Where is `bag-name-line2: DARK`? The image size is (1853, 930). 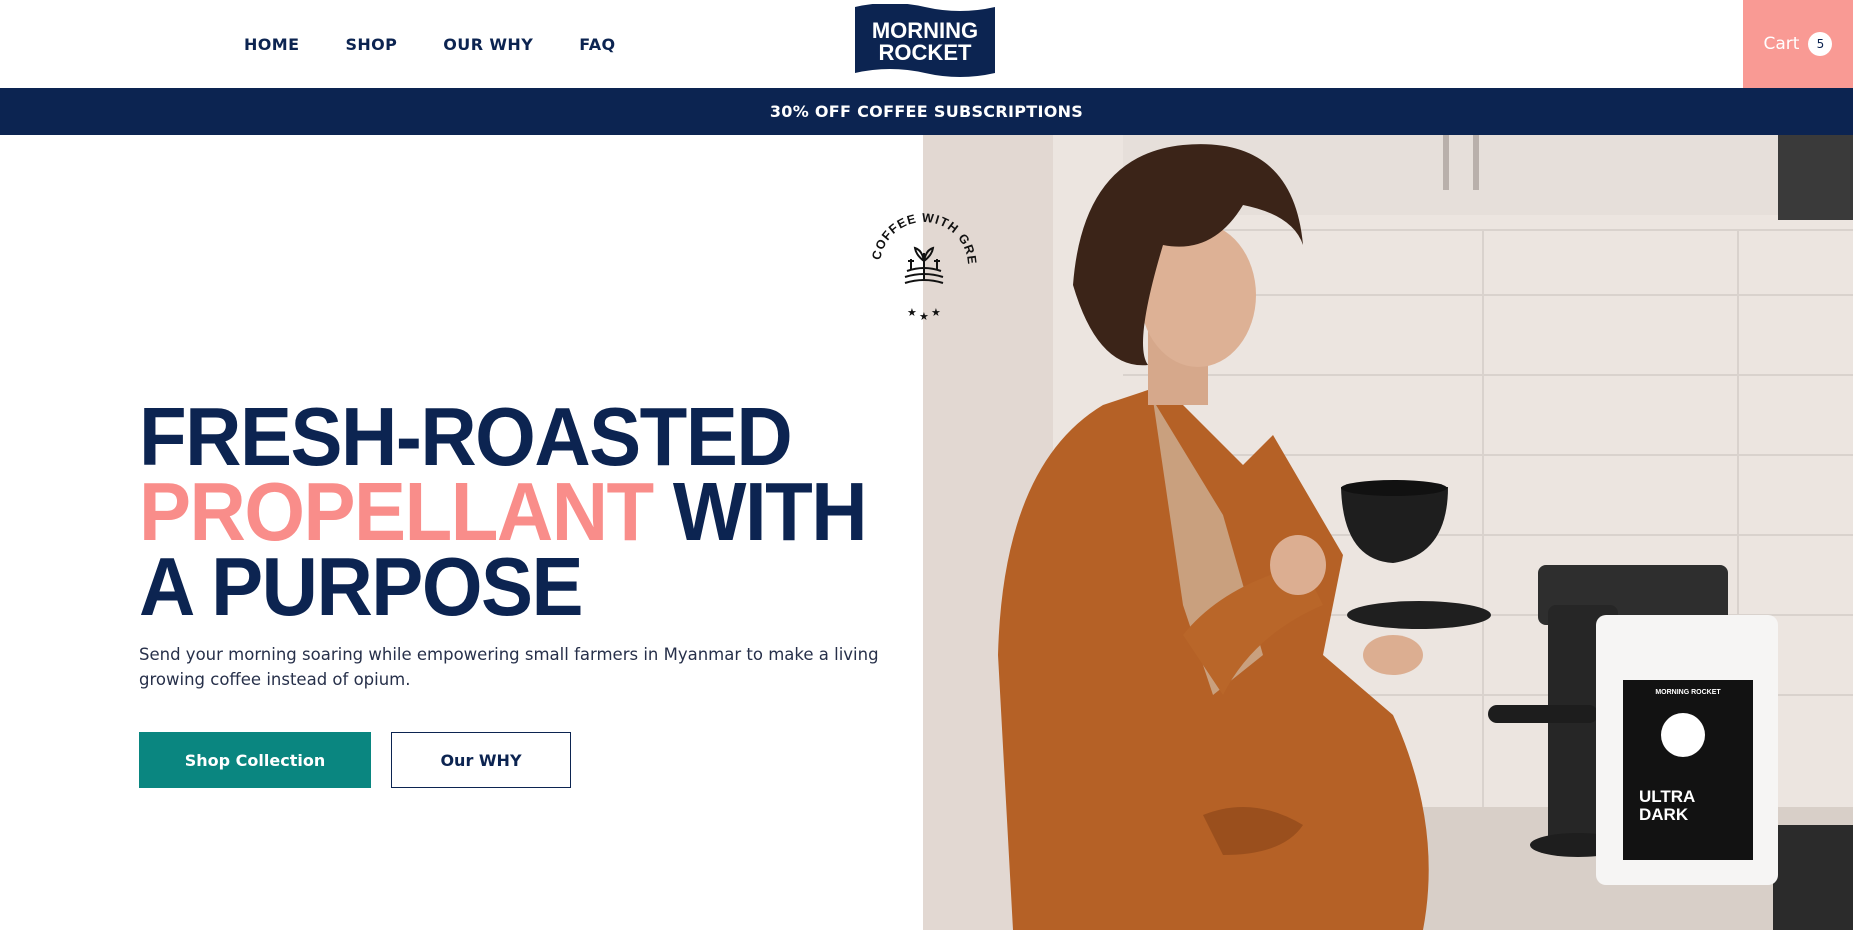 bag-name-line2: DARK is located at coordinates (1664, 814).